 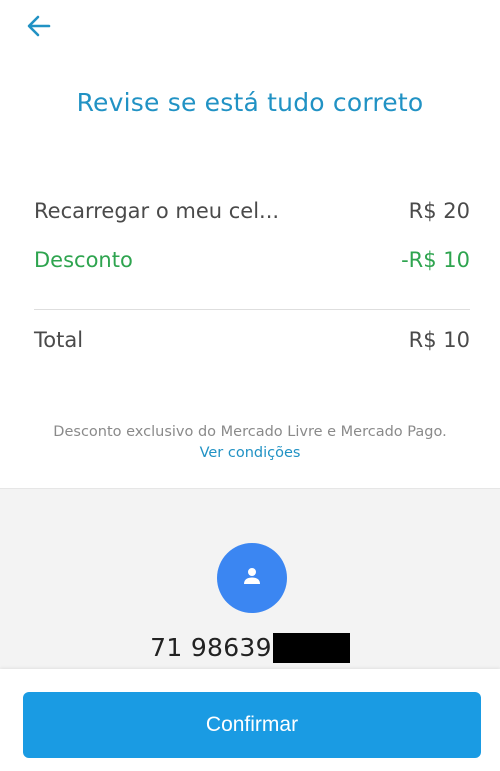 I want to click on back-button, so click(x=40, y=26).